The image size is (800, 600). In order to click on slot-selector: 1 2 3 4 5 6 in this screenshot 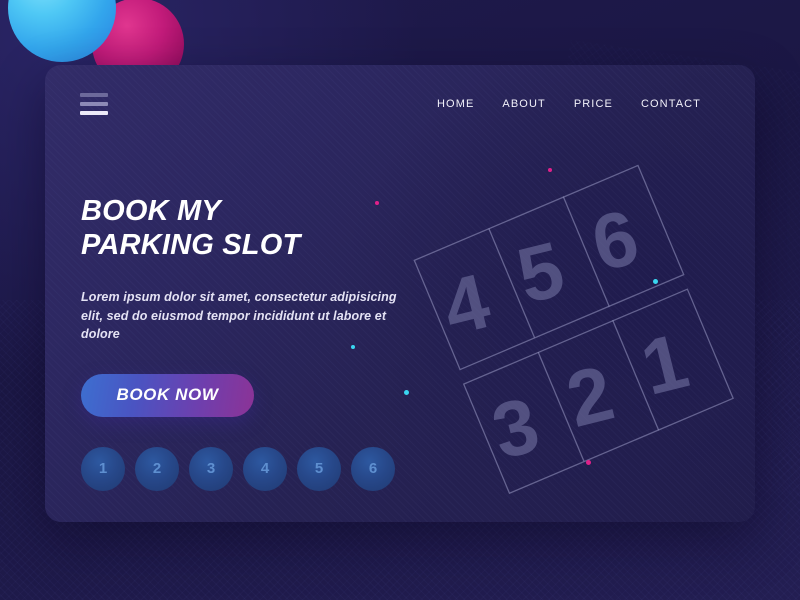, I will do `click(246, 468)`.